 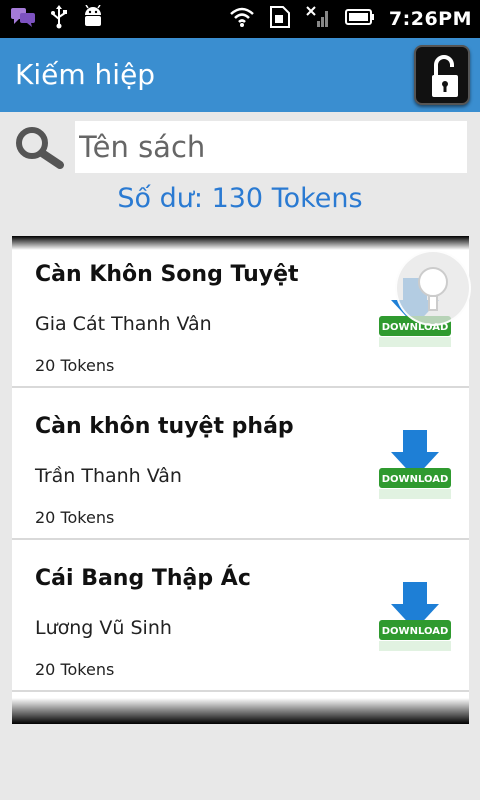 I want to click on status-bar: 7:26PM, so click(x=240, y=19).